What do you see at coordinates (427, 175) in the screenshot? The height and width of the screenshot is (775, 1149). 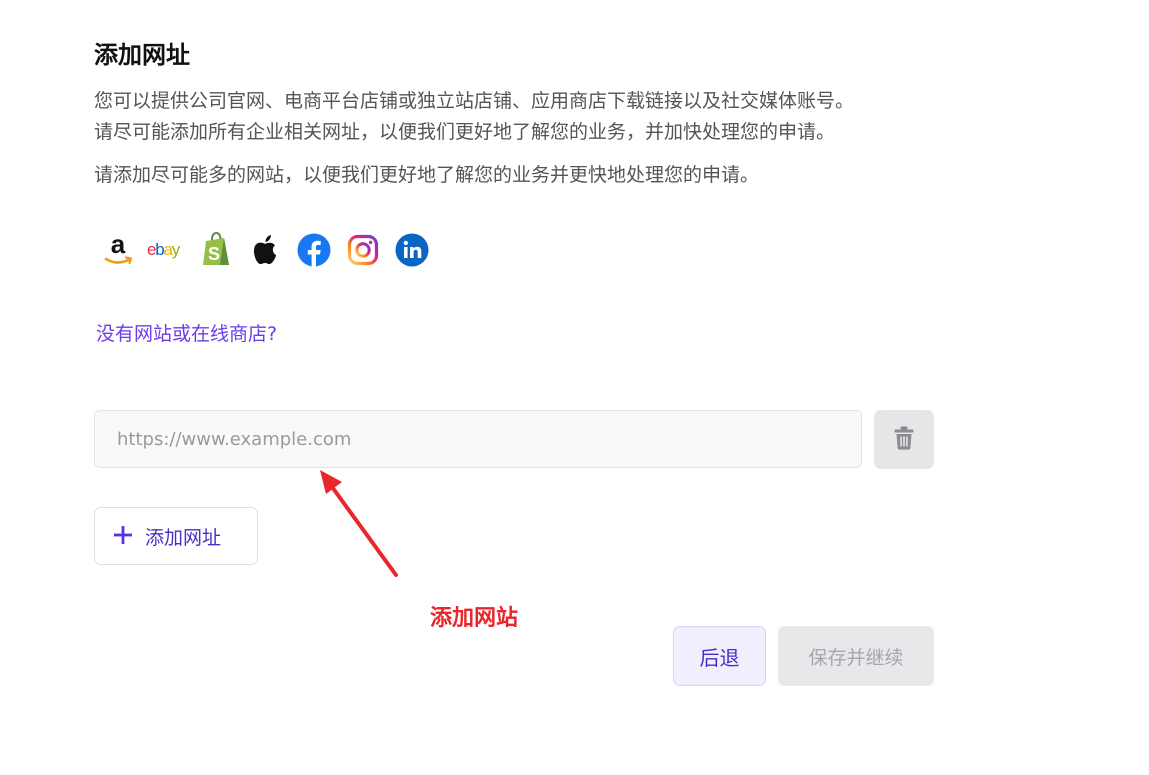 I see `page-hint: 请添加尽可能多的网站，以便我们更好地了解您的业务并更快地处理您的申请。` at bounding box center [427, 175].